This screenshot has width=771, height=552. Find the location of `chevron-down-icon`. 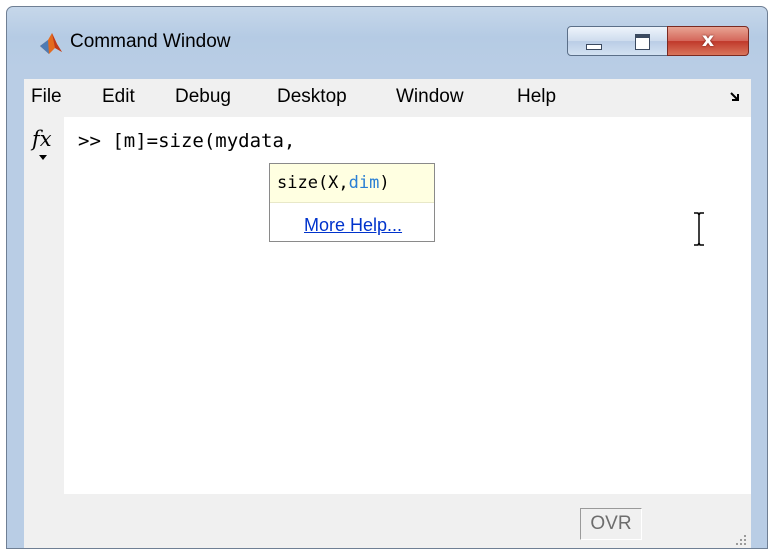

chevron-down-icon is located at coordinates (43, 157).